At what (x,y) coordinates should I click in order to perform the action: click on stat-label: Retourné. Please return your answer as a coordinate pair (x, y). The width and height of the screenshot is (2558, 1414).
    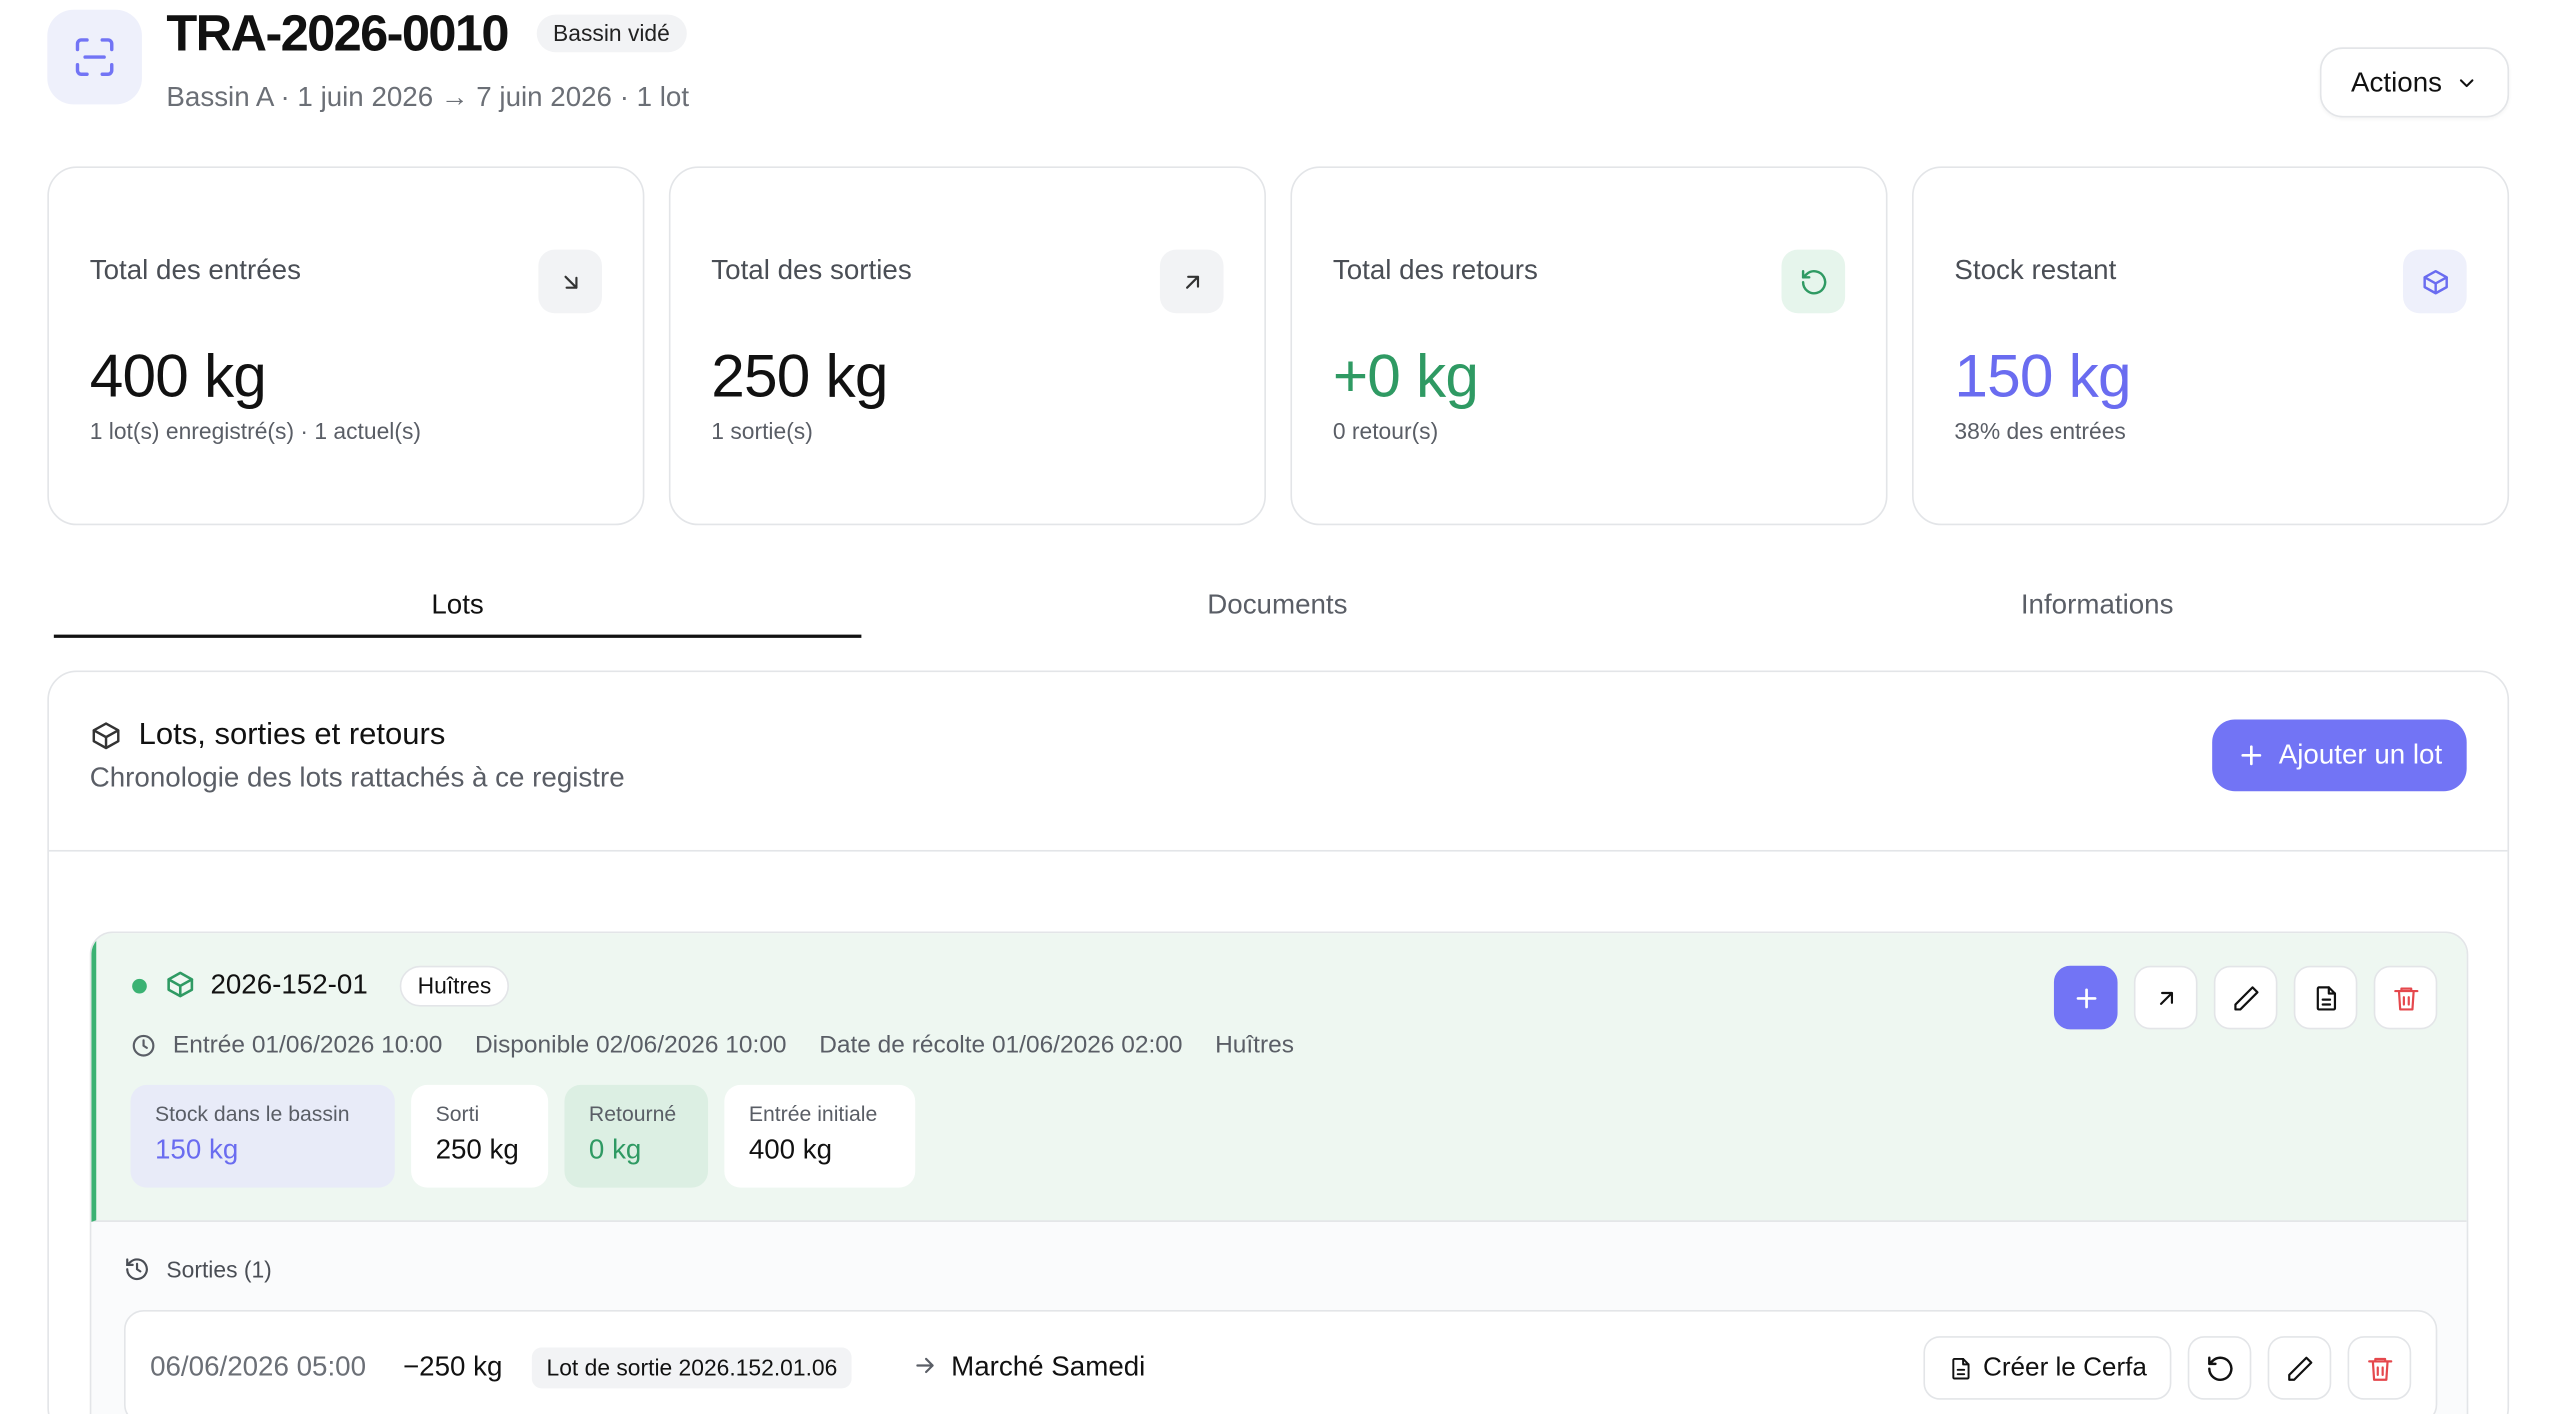
    Looking at the image, I should click on (632, 1113).